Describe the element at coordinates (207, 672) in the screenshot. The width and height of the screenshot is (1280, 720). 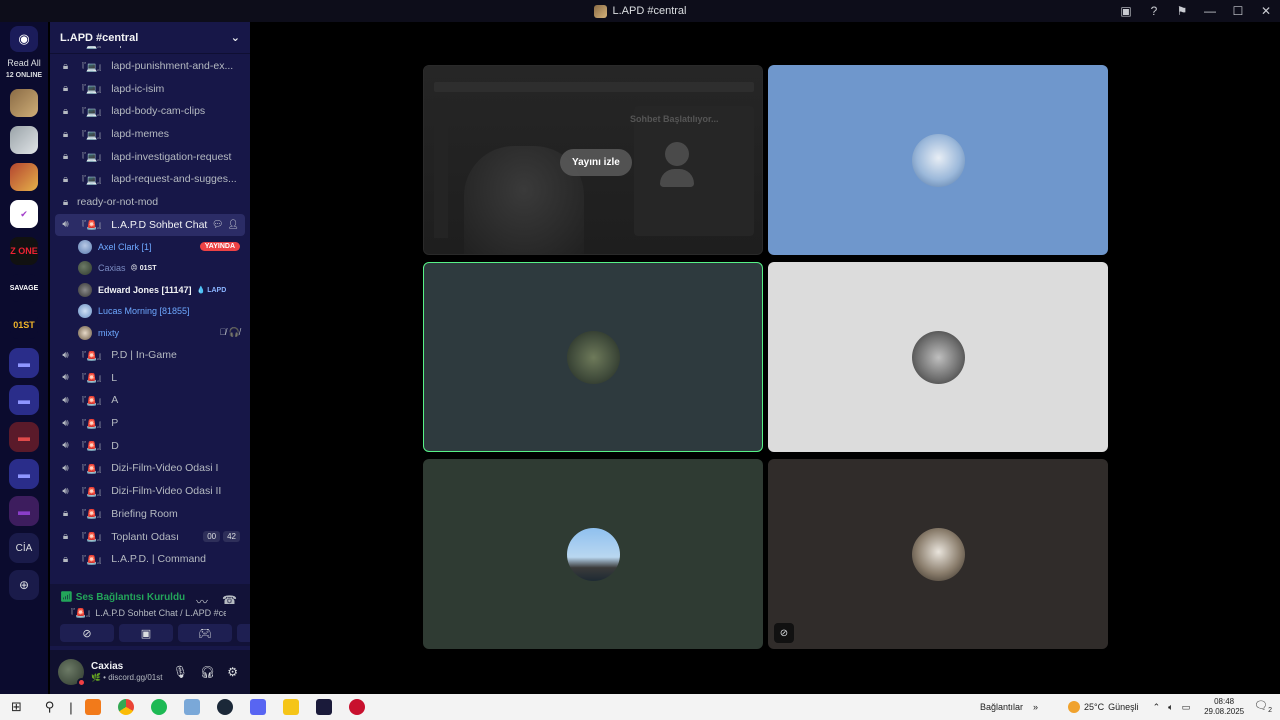
I see `headphones-icon: 🎧︎` at that location.